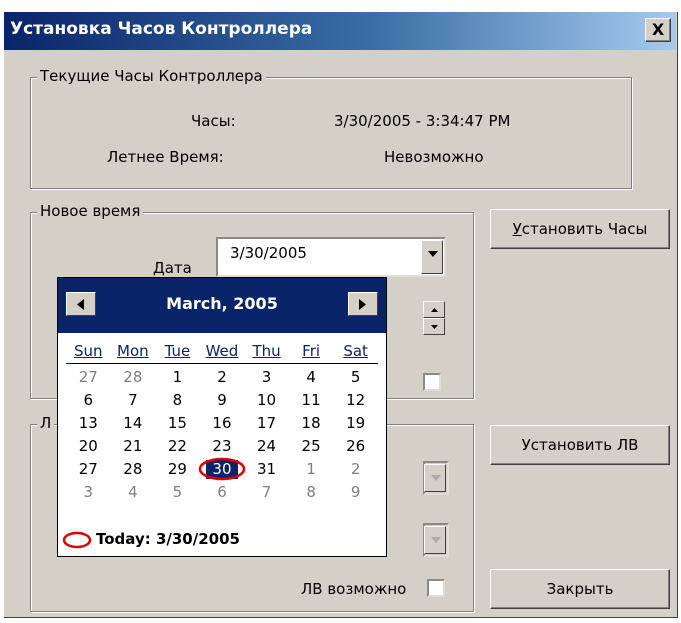 The height and width of the screenshot is (623, 681). What do you see at coordinates (436, 588) in the screenshot?
I see `dst-enabled-checkbox` at bounding box center [436, 588].